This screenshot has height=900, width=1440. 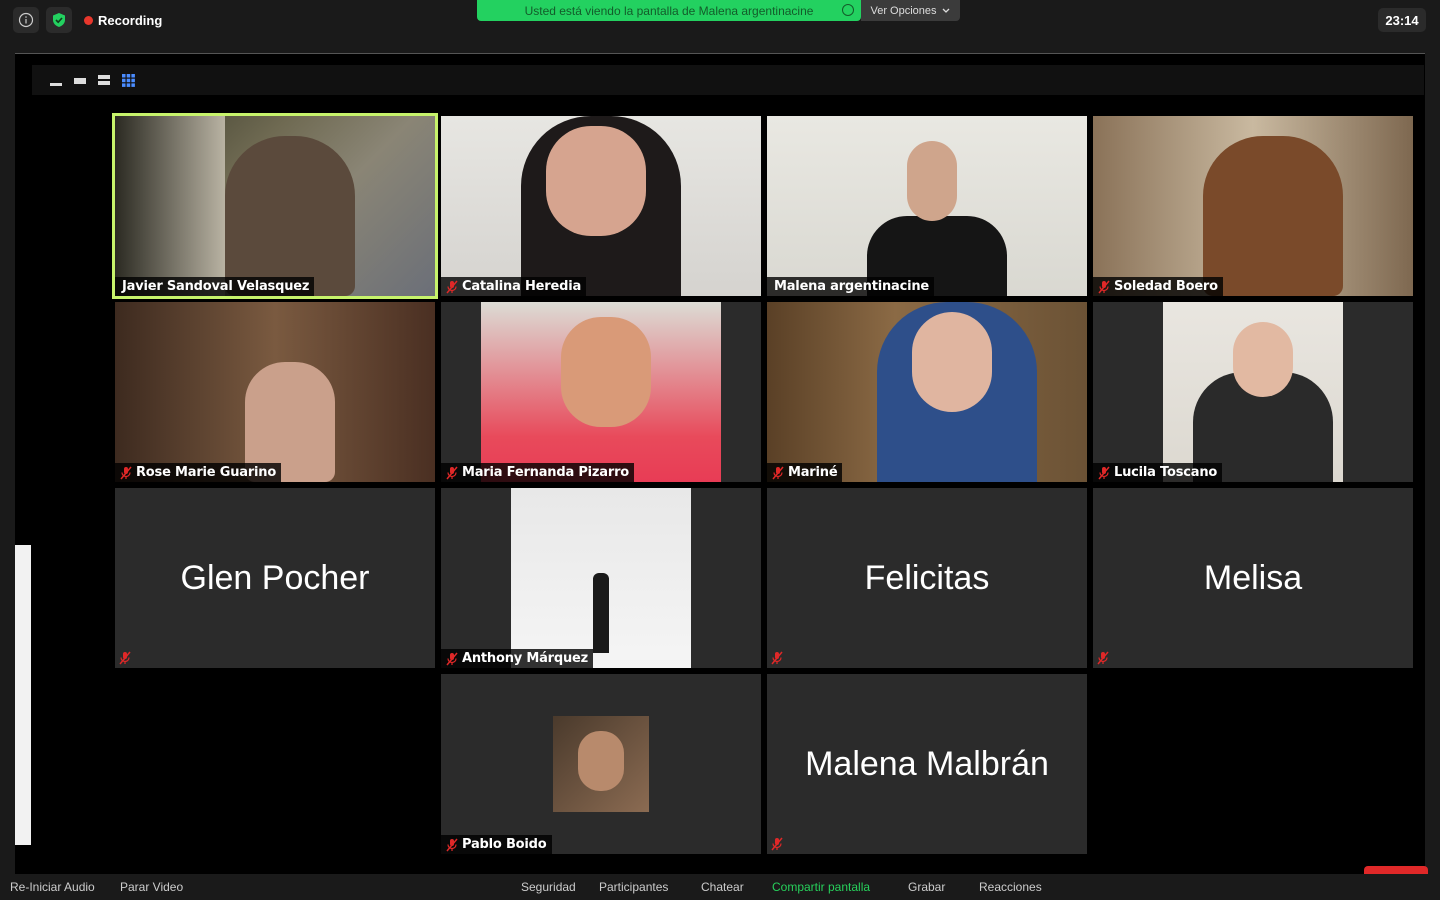 I want to click on recording-indicator: Recording, so click(x=123, y=20).